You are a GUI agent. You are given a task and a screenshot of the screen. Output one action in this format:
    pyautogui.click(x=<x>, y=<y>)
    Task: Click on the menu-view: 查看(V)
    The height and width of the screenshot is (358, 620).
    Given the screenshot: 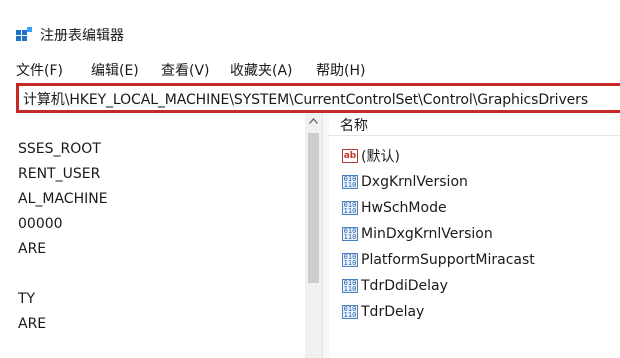 What is the action you would take?
    pyautogui.click(x=185, y=70)
    